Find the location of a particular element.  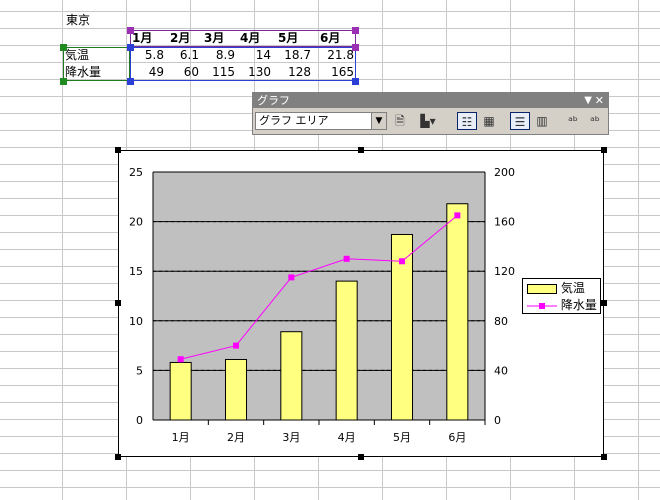

y-tick-label-left: 25 is located at coordinates (136, 172).